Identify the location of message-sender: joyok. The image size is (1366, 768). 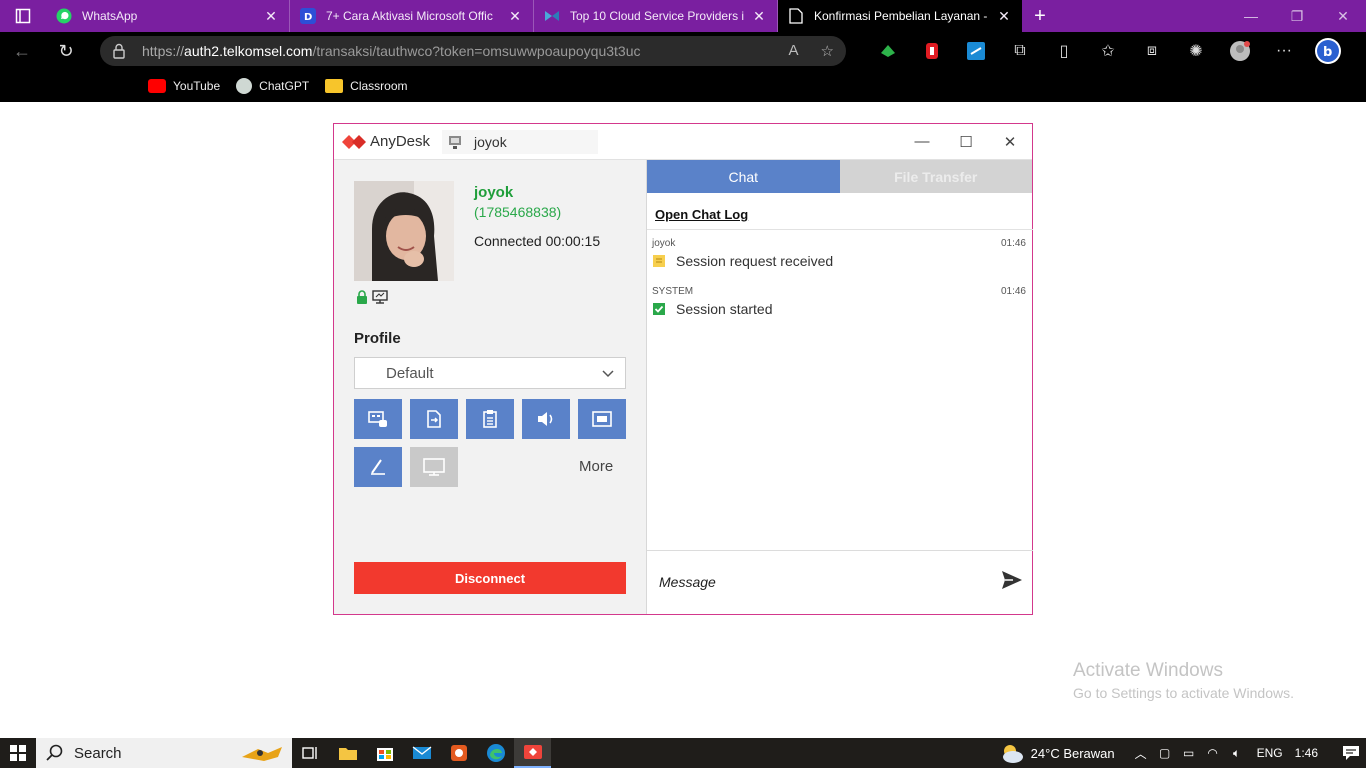
(664, 243).